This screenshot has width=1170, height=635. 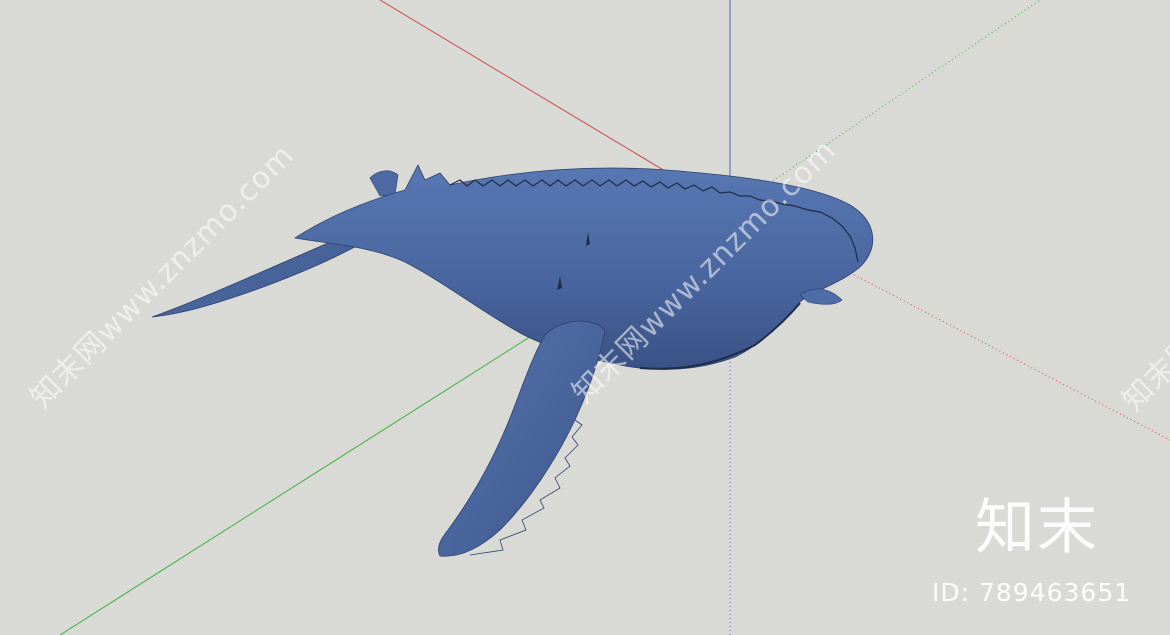 What do you see at coordinates (384, 183) in the screenshot?
I see `whale-tail-tip` at bounding box center [384, 183].